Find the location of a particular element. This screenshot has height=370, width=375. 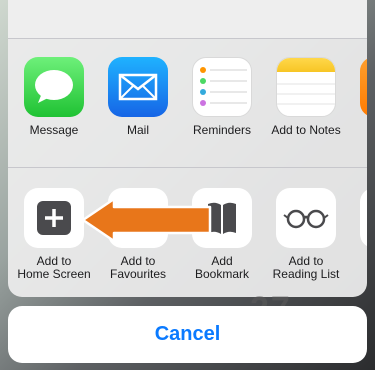

cancel-button: Cancel is located at coordinates (187, 334).